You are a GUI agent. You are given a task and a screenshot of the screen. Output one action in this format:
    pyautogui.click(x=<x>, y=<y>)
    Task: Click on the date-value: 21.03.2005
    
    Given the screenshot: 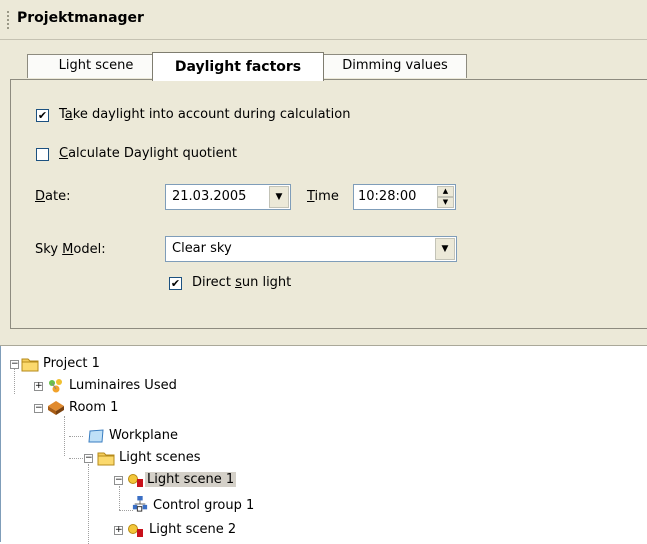 What is the action you would take?
    pyautogui.click(x=209, y=196)
    